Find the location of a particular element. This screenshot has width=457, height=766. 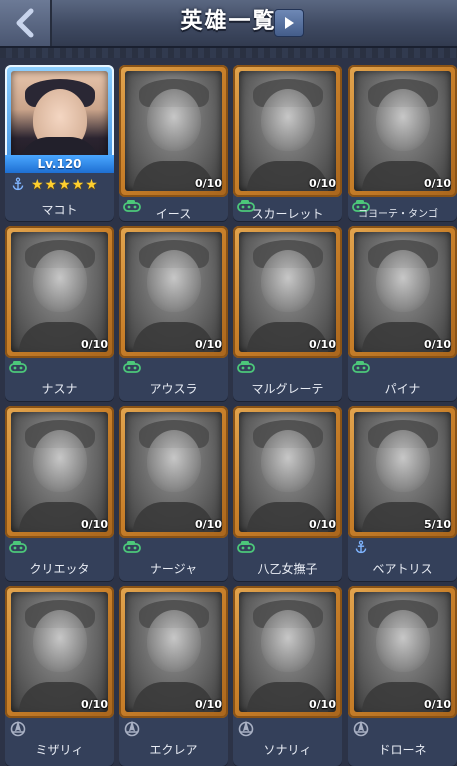

hero-card-featured: Lv.120 ★★★★★ マコト is located at coordinates (59, 143).